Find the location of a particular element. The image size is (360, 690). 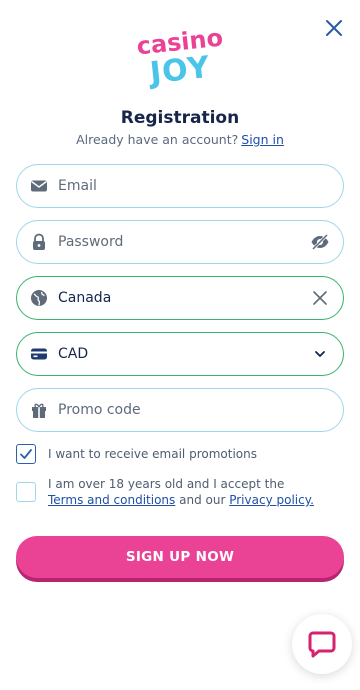

terms-link: Terms and conditions is located at coordinates (111, 500).